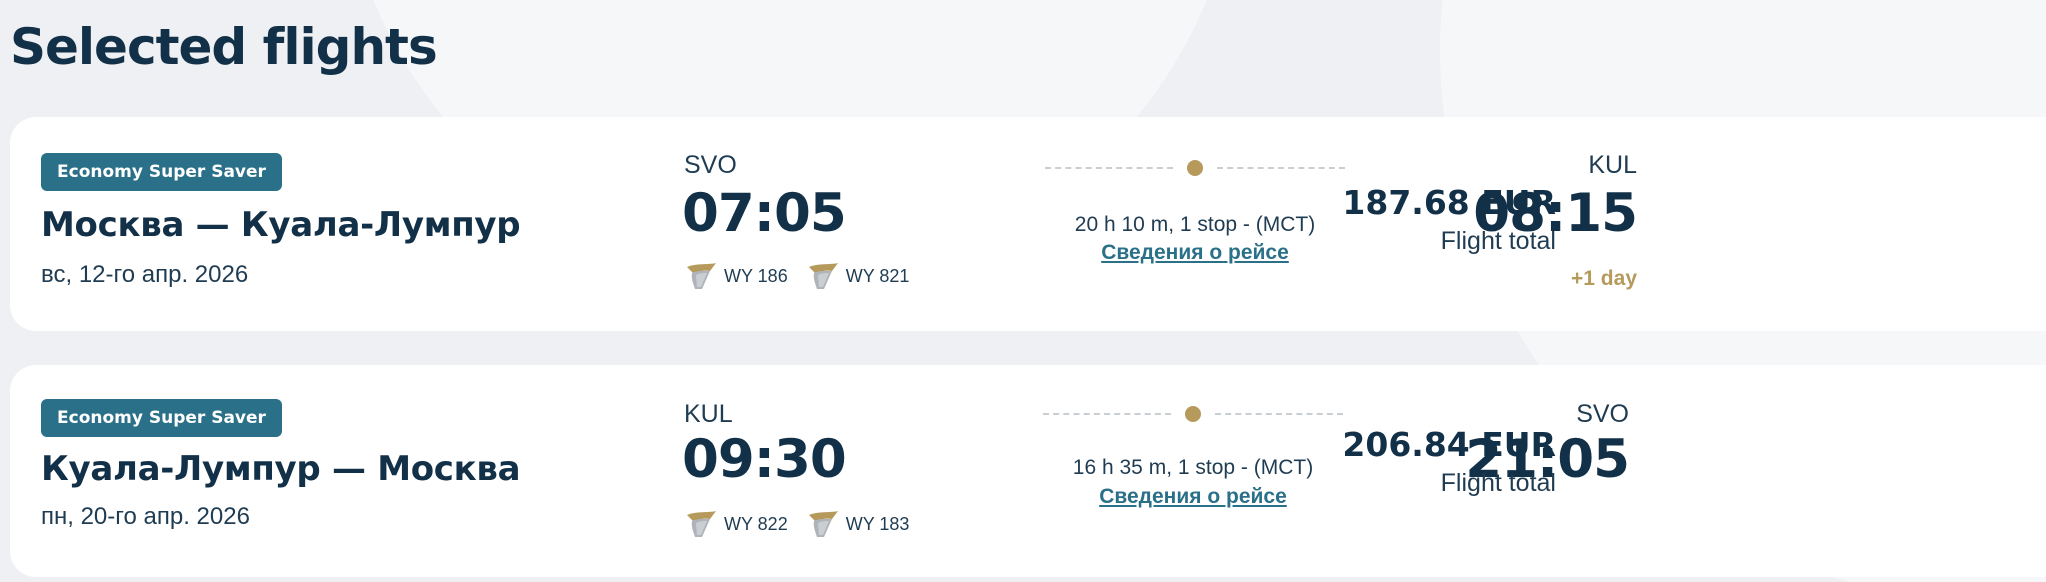 This screenshot has height=582, width=2046. What do you see at coordinates (708, 414) in the screenshot?
I see `departure-airport-code: KUL` at bounding box center [708, 414].